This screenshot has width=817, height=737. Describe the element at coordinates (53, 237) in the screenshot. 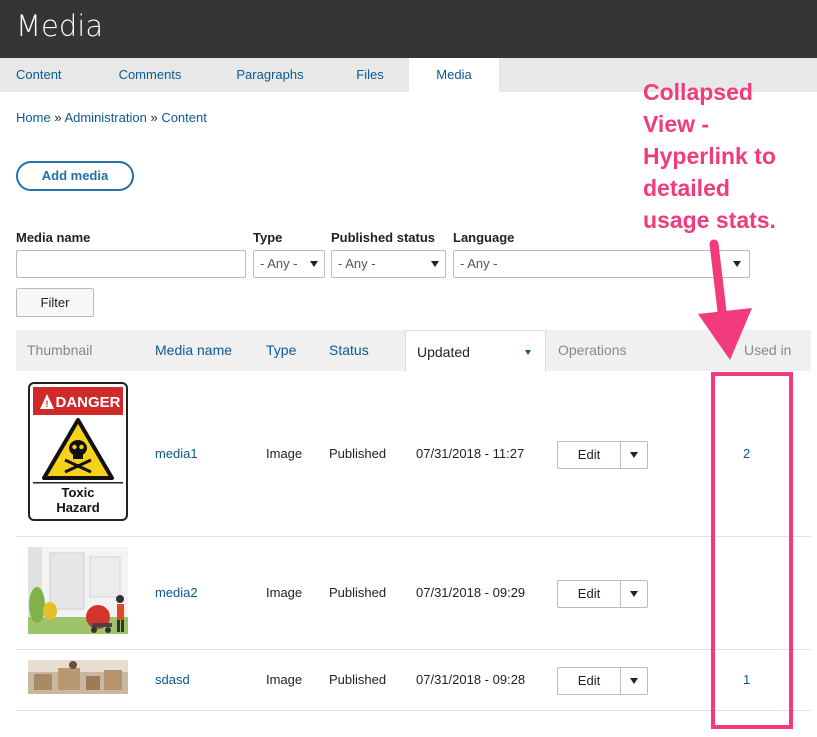

I see `media-name-label: Media name` at that location.